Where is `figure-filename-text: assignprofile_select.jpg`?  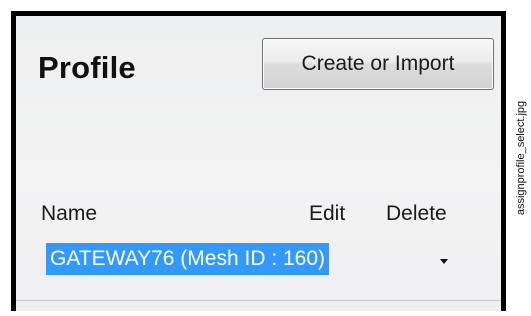
figure-filename-text: assignprofile_select.jpg is located at coordinates (521, 158).